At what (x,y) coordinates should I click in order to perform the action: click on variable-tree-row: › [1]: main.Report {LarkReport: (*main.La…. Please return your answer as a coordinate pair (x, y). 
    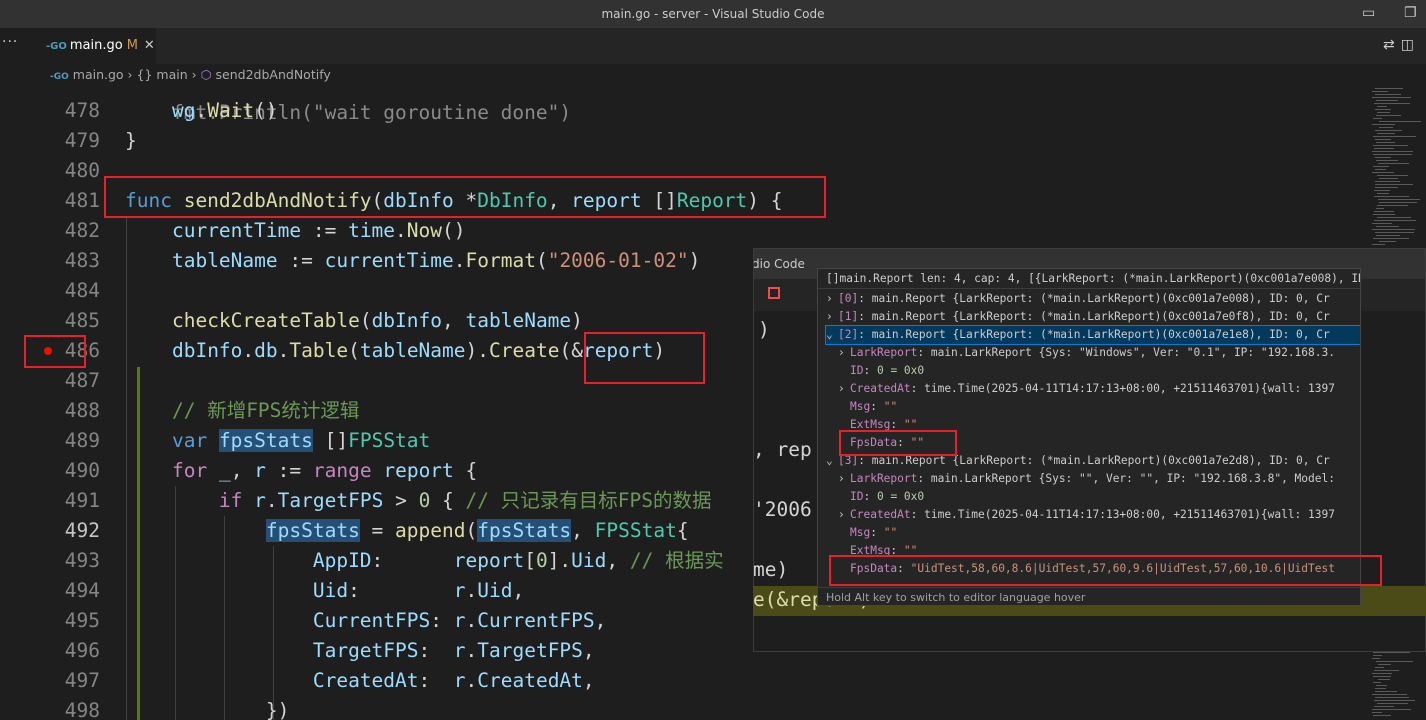
    Looking at the image, I should click on (1093, 317).